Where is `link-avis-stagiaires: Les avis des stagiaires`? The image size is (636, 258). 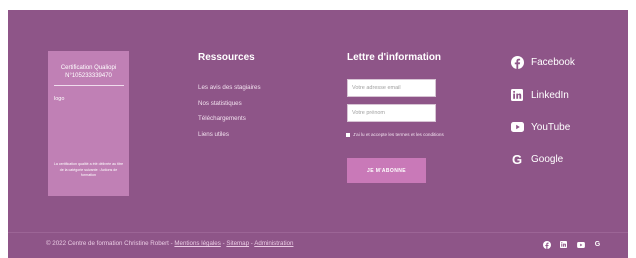
link-avis-stagiaires: Les avis des stagiaires is located at coordinates (229, 88).